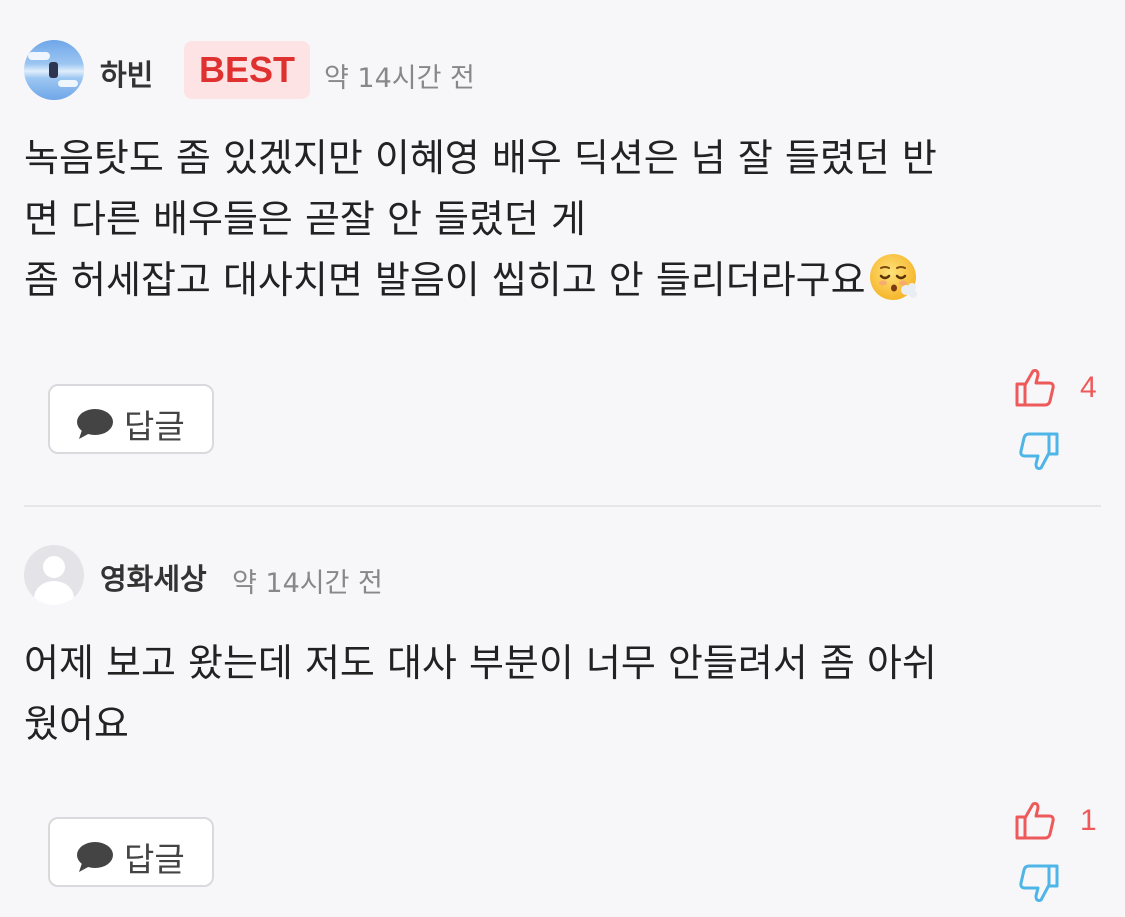 Image resolution: width=1125 pixels, height=917 pixels. What do you see at coordinates (153, 577) in the screenshot?
I see `author-name: 영화세상` at bounding box center [153, 577].